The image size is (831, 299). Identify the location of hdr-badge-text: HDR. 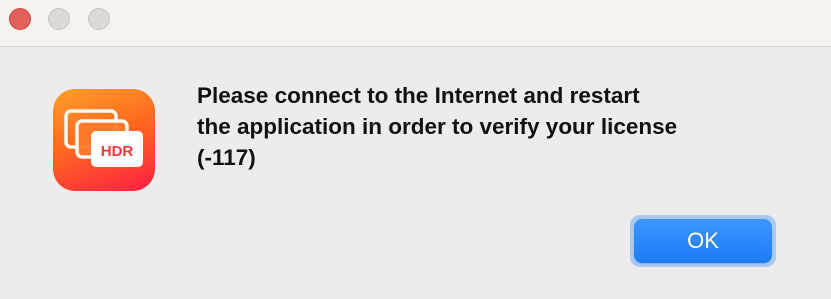
(117, 151).